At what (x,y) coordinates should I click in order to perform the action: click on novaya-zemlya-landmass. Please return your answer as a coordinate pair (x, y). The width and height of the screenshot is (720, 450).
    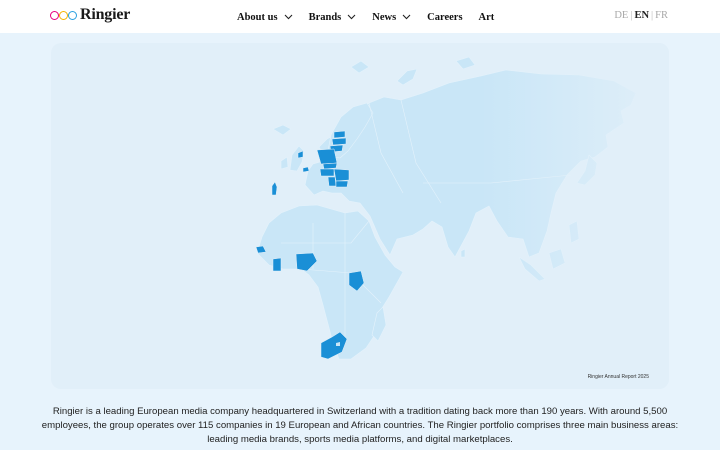
    Looking at the image, I should click on (407, 77).